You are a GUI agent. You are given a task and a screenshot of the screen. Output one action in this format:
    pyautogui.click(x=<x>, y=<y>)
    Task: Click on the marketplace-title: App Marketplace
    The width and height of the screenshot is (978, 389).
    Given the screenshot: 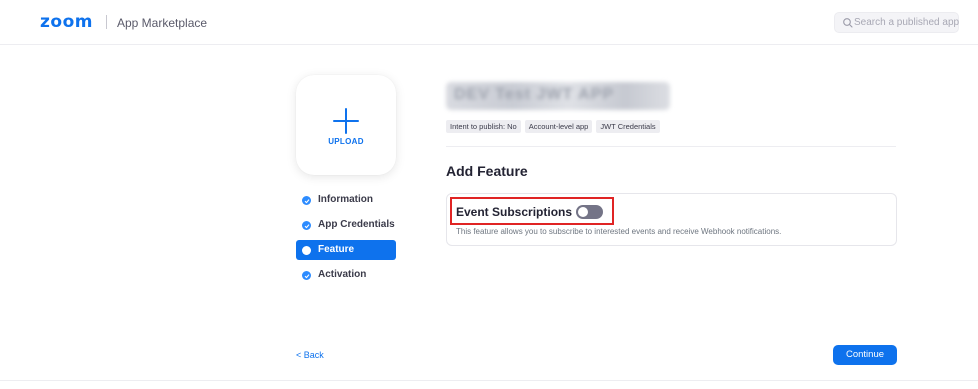 What is the action you would take?
    pyautogui.click(x=162, y=23)
    